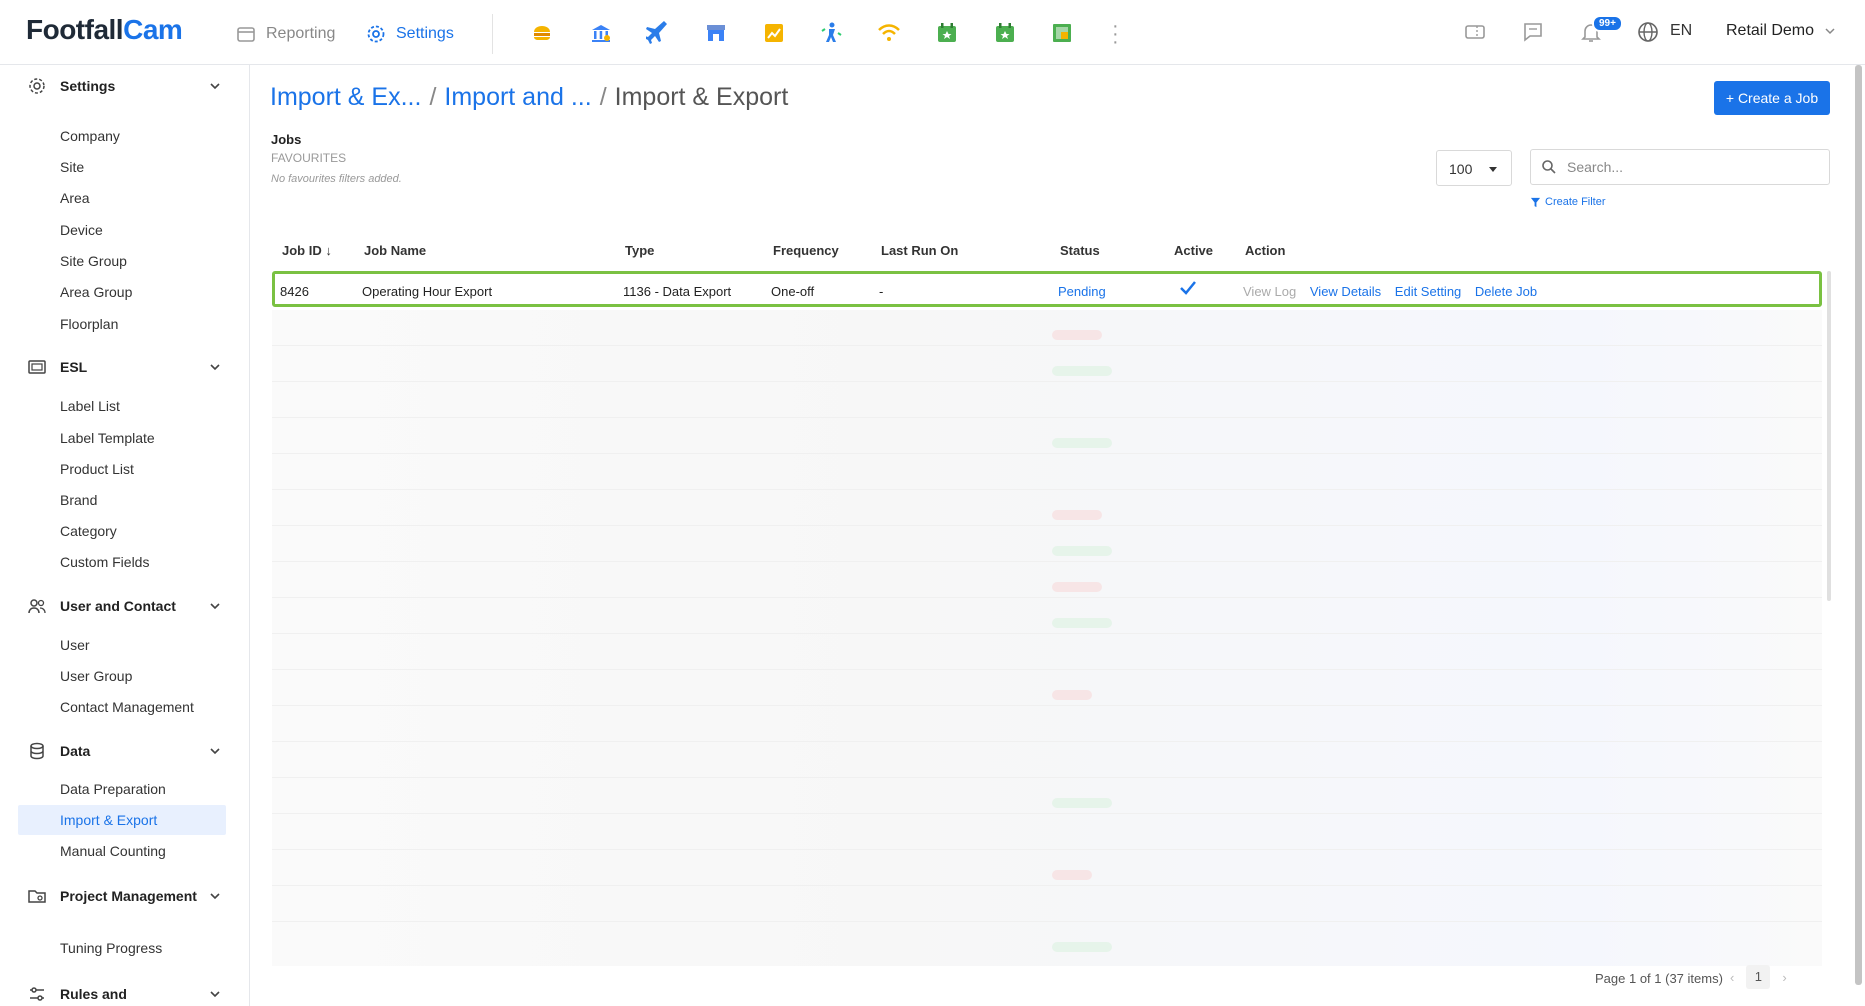 The width and height of the screenshot is (1865, 1006). I want to click on create-filter-link: Create Filter, so click(1568, 202).